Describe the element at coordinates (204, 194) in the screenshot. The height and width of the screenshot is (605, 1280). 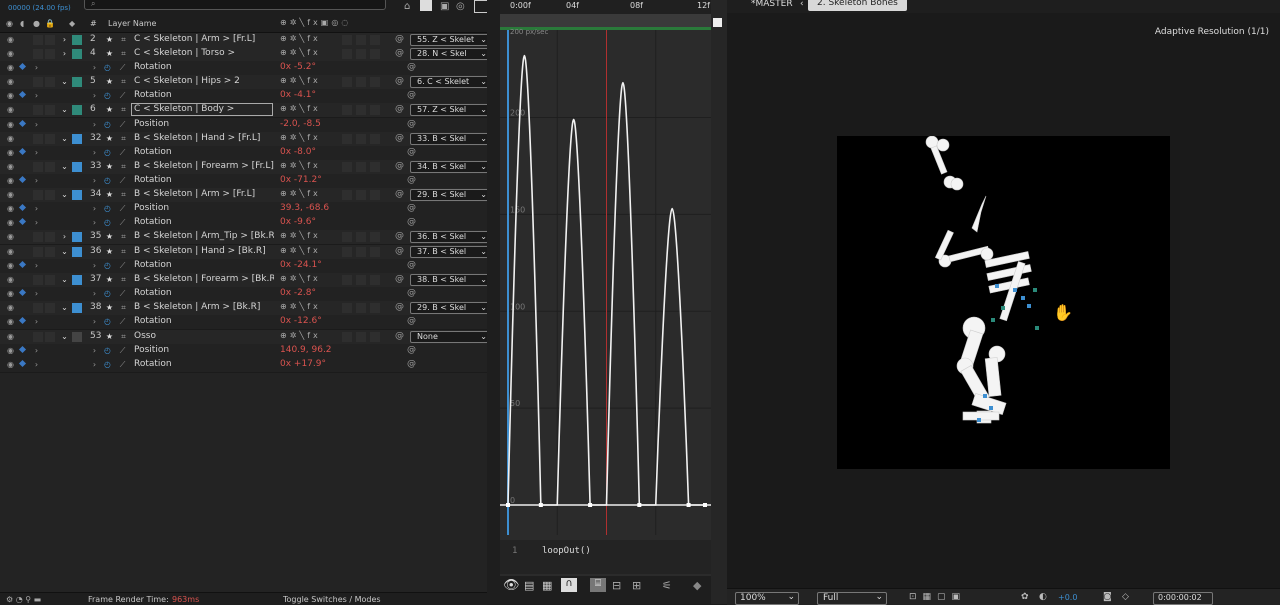
I see `layer-name: B < Skeleton | Arm > [Fr.L]` at that location.